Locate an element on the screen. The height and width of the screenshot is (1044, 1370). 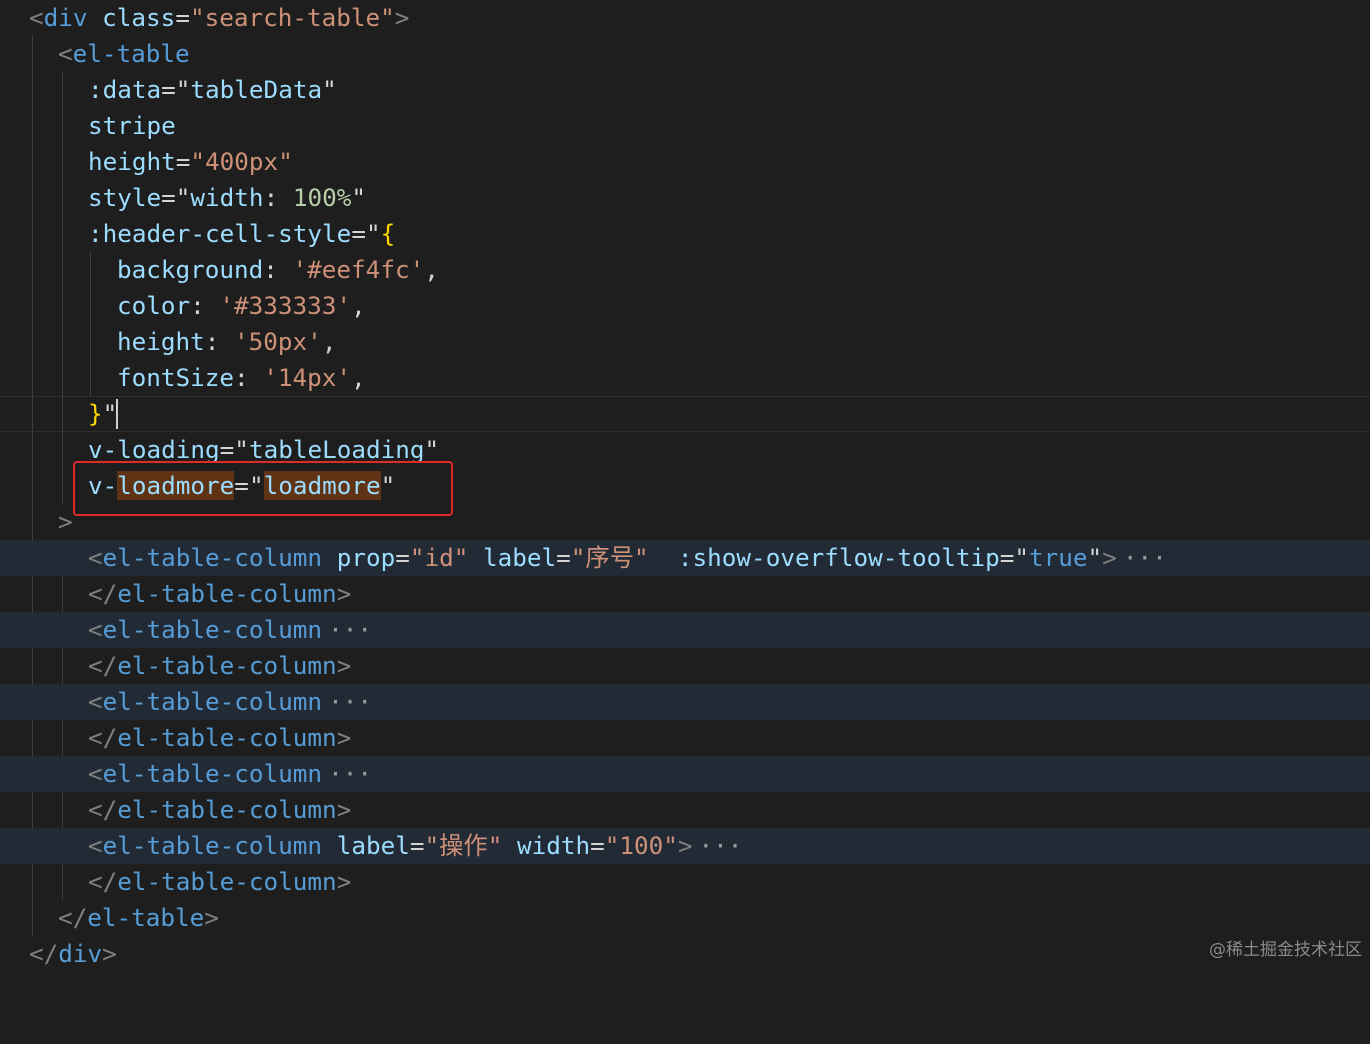
brace: { is located at coordinates (388, 233).